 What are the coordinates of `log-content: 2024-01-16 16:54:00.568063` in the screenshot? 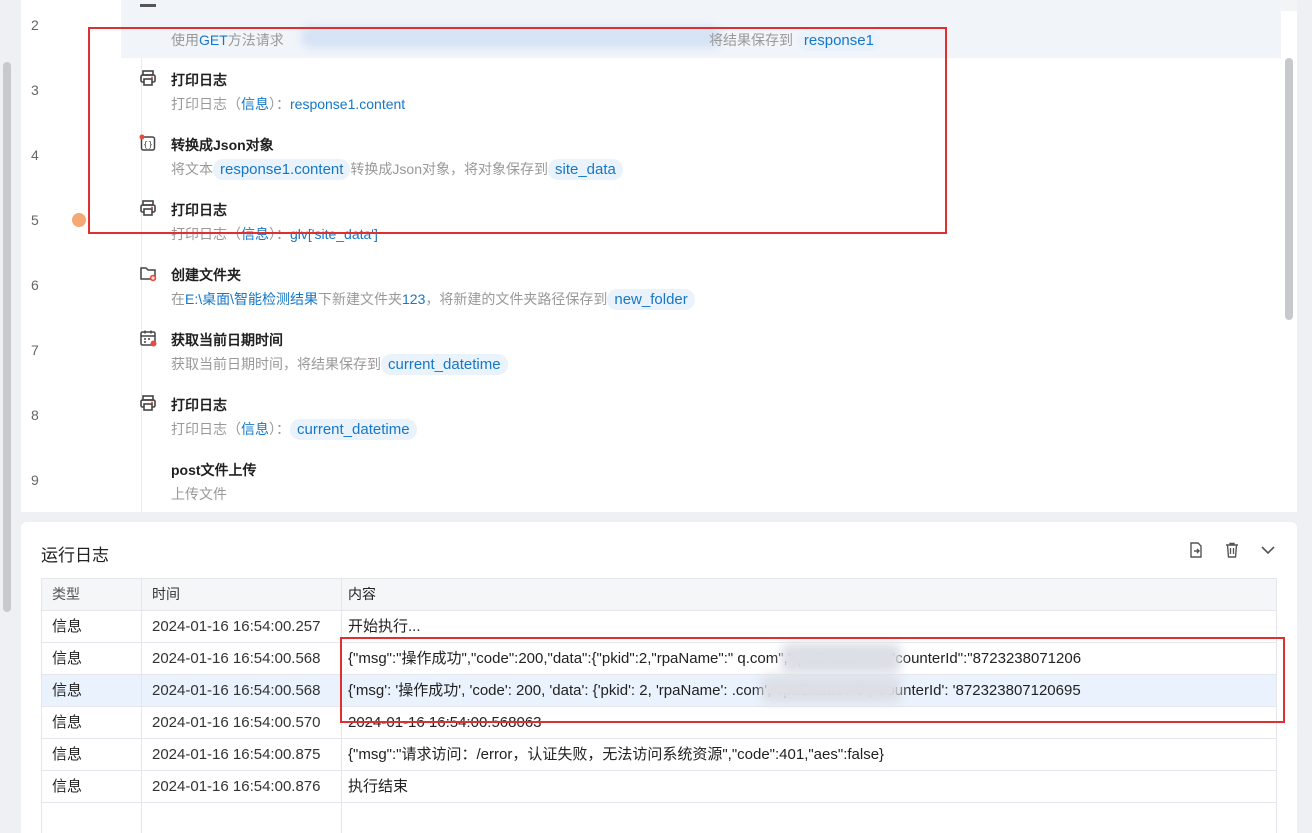 It's located at (445, 722).